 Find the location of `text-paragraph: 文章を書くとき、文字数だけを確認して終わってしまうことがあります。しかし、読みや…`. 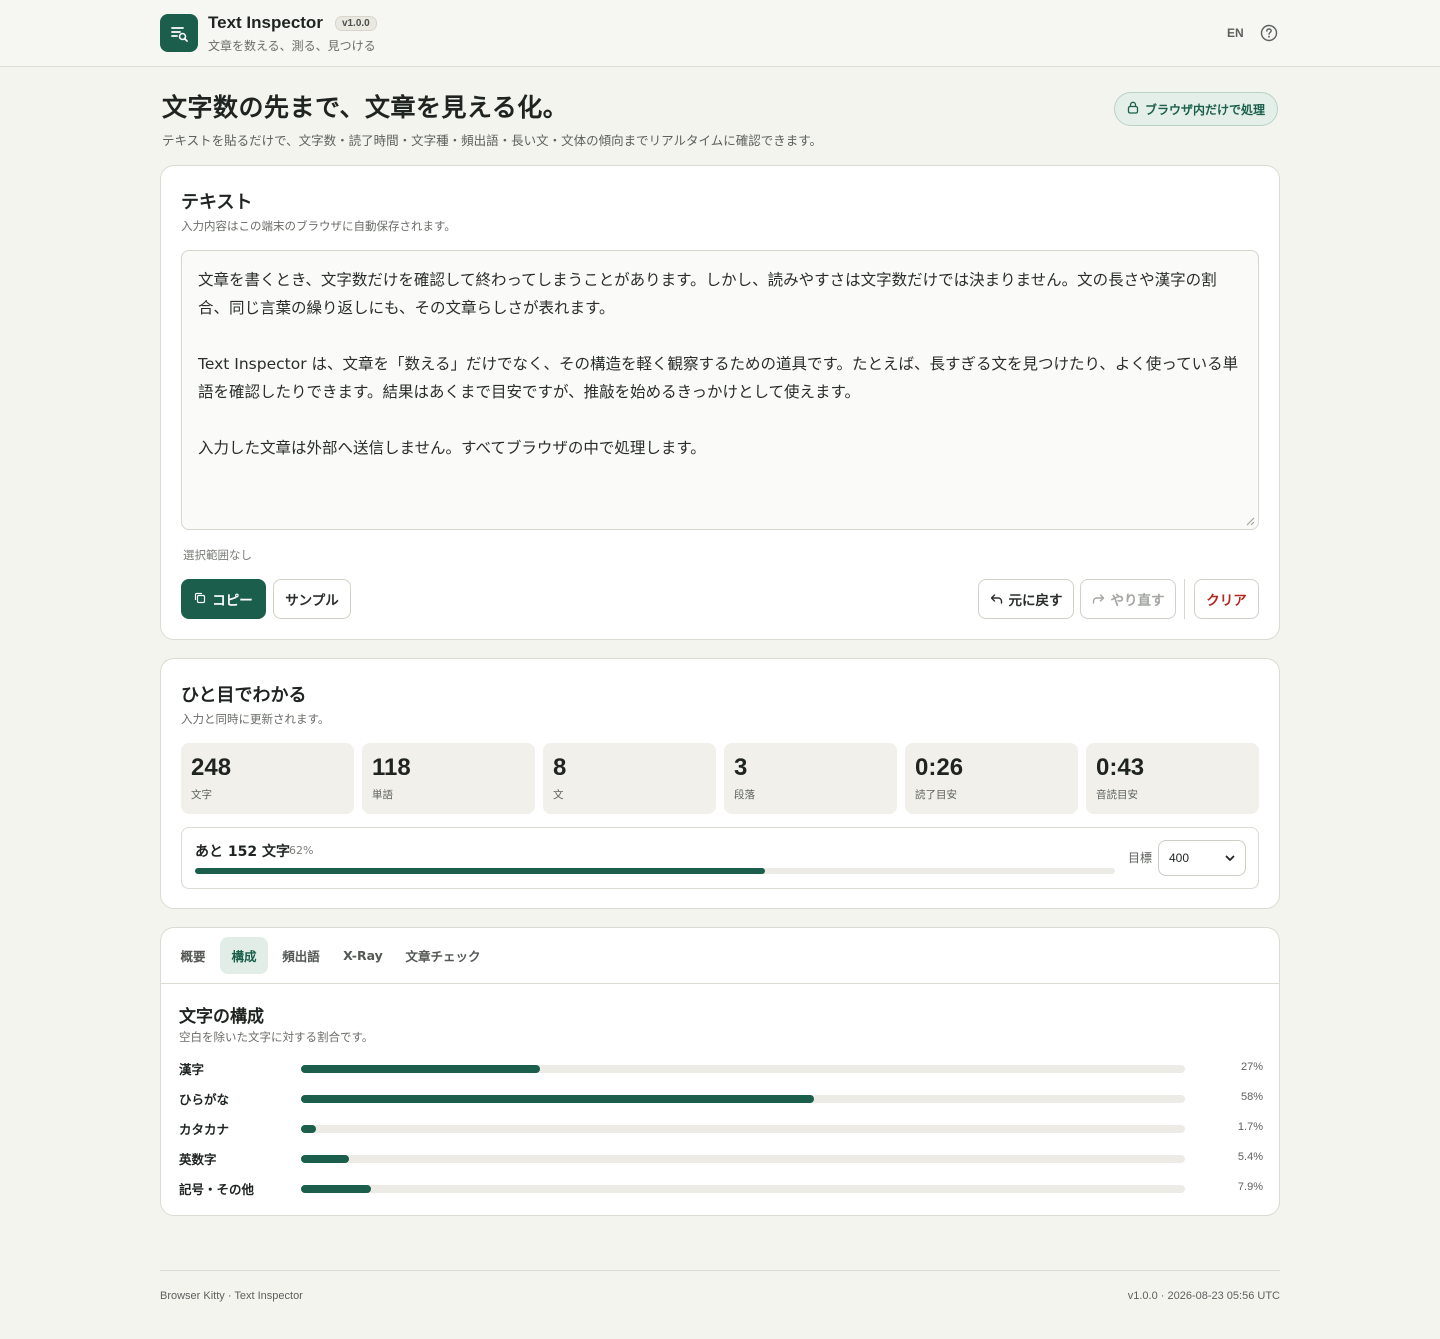

text-paragraph: 文章を書くとき、文字数だけを確認して終わってしまうことがあります。しかし、読みや… is located at coordinates (707, 294).